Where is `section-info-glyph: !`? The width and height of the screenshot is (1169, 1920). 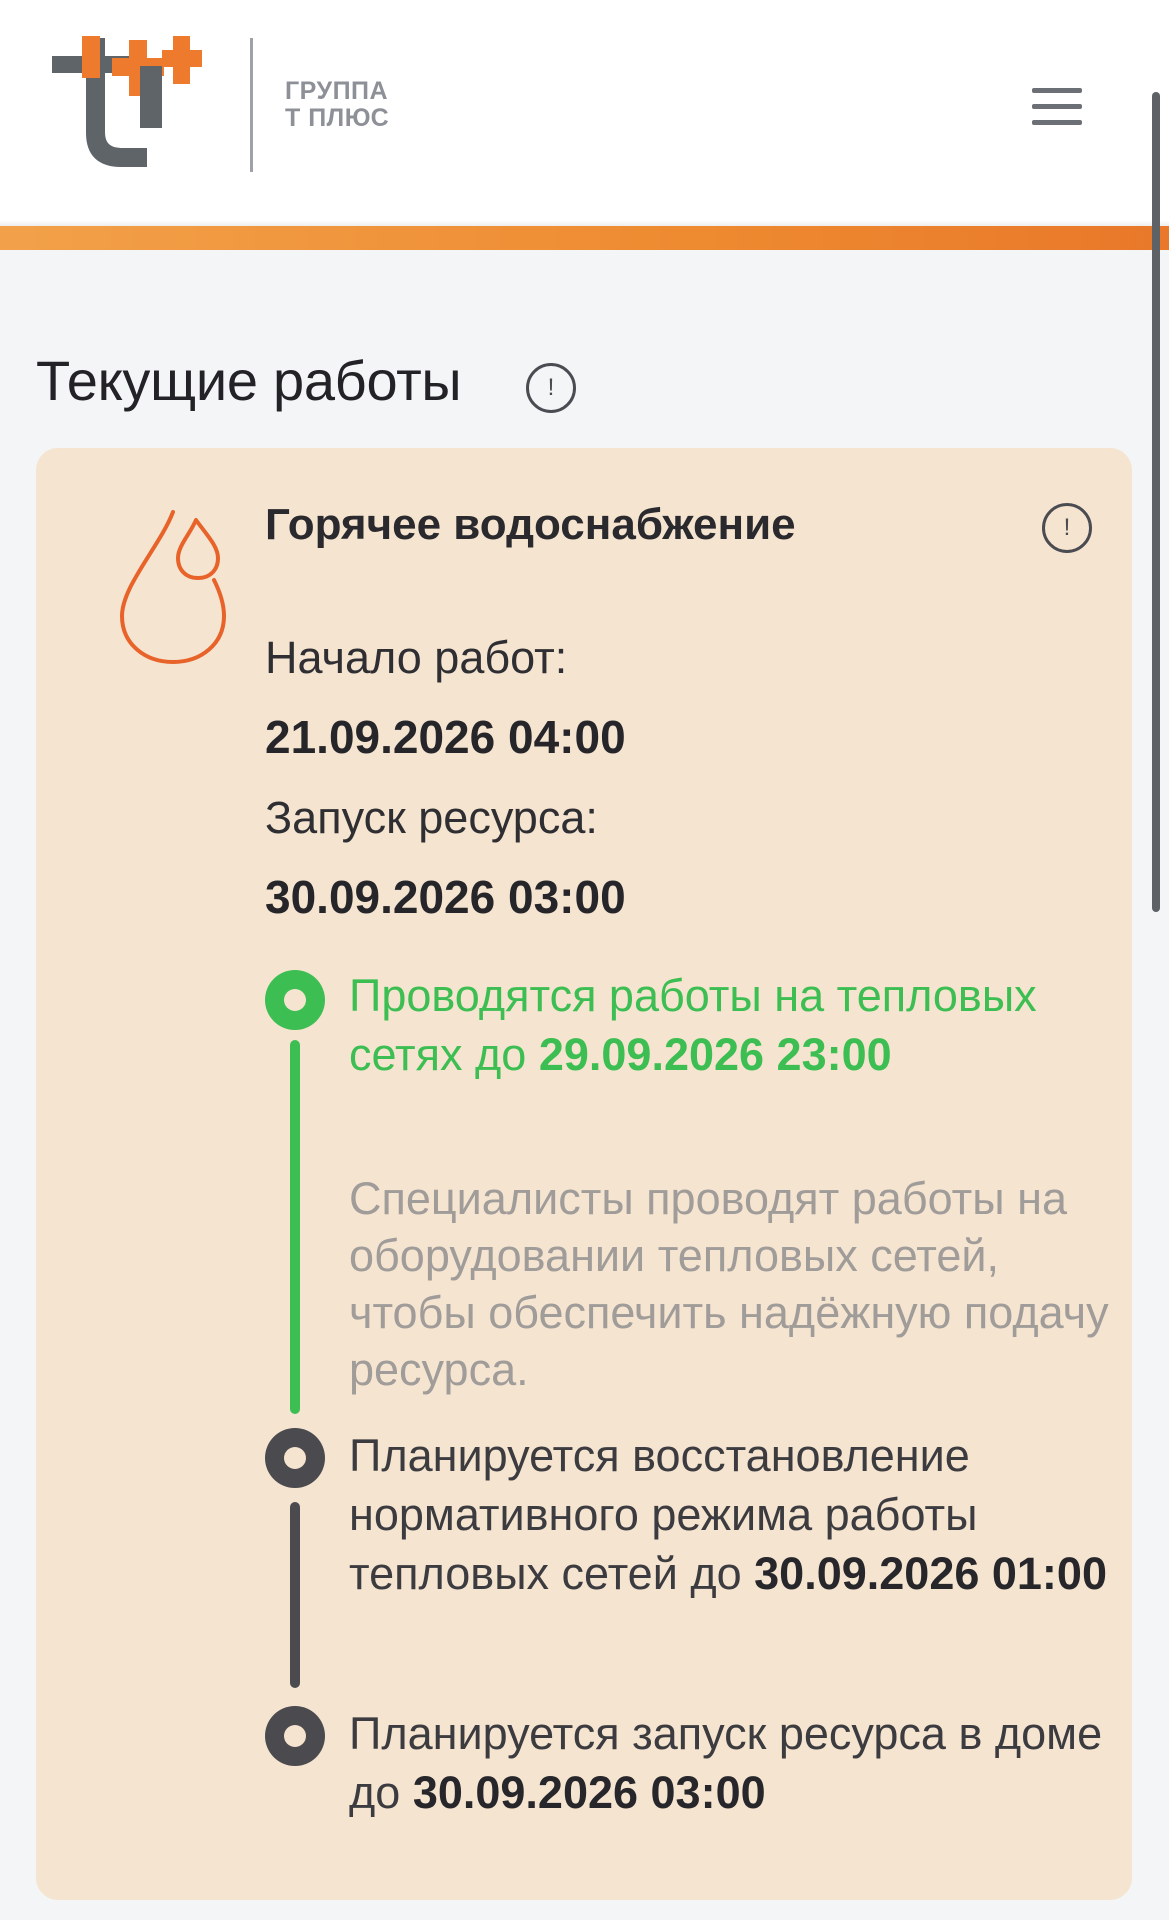
section-info-glyph: ! is located at coordinates (551, 387).